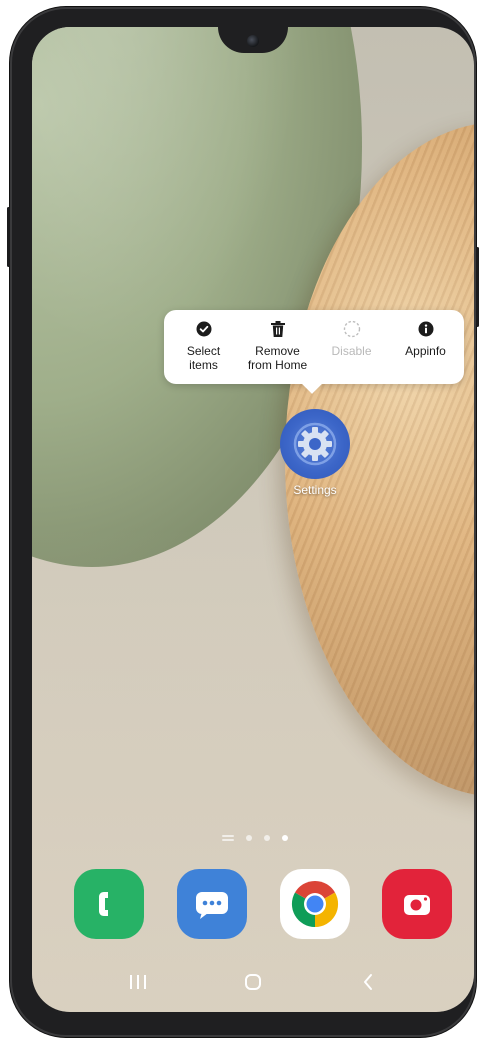  I want to click on recents-button, so click(138, 982).